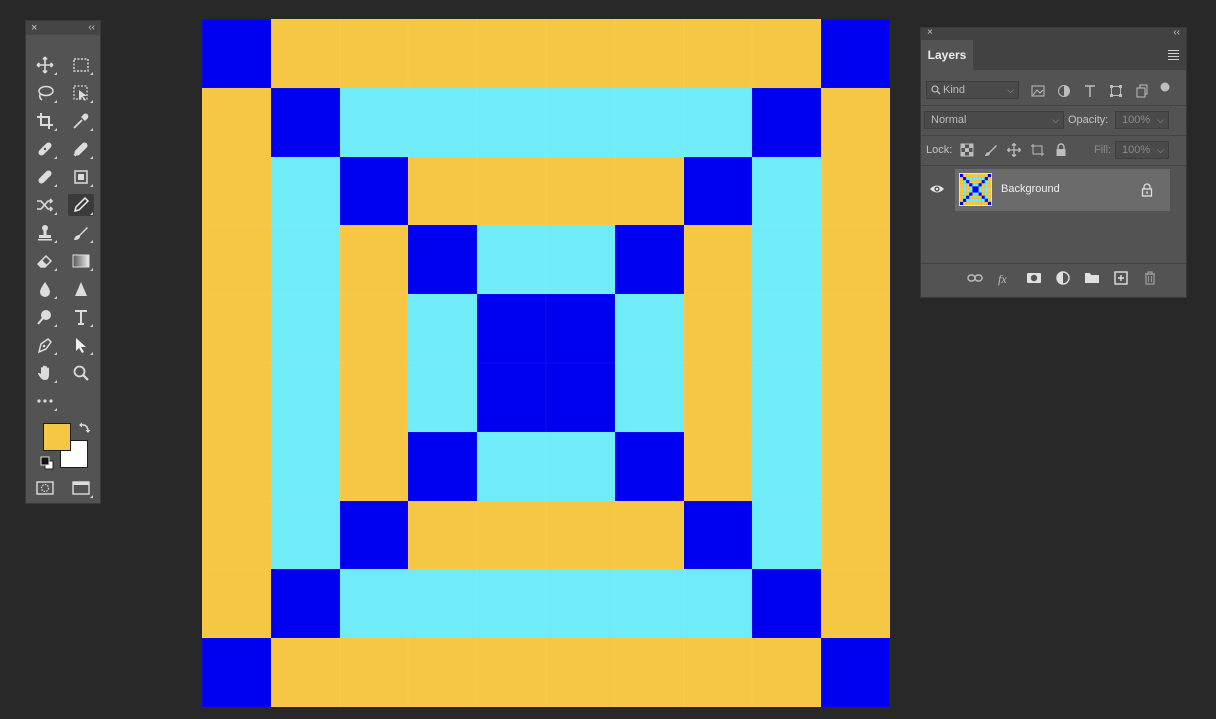  I want to click on object-select-icon, so click(80, 93).